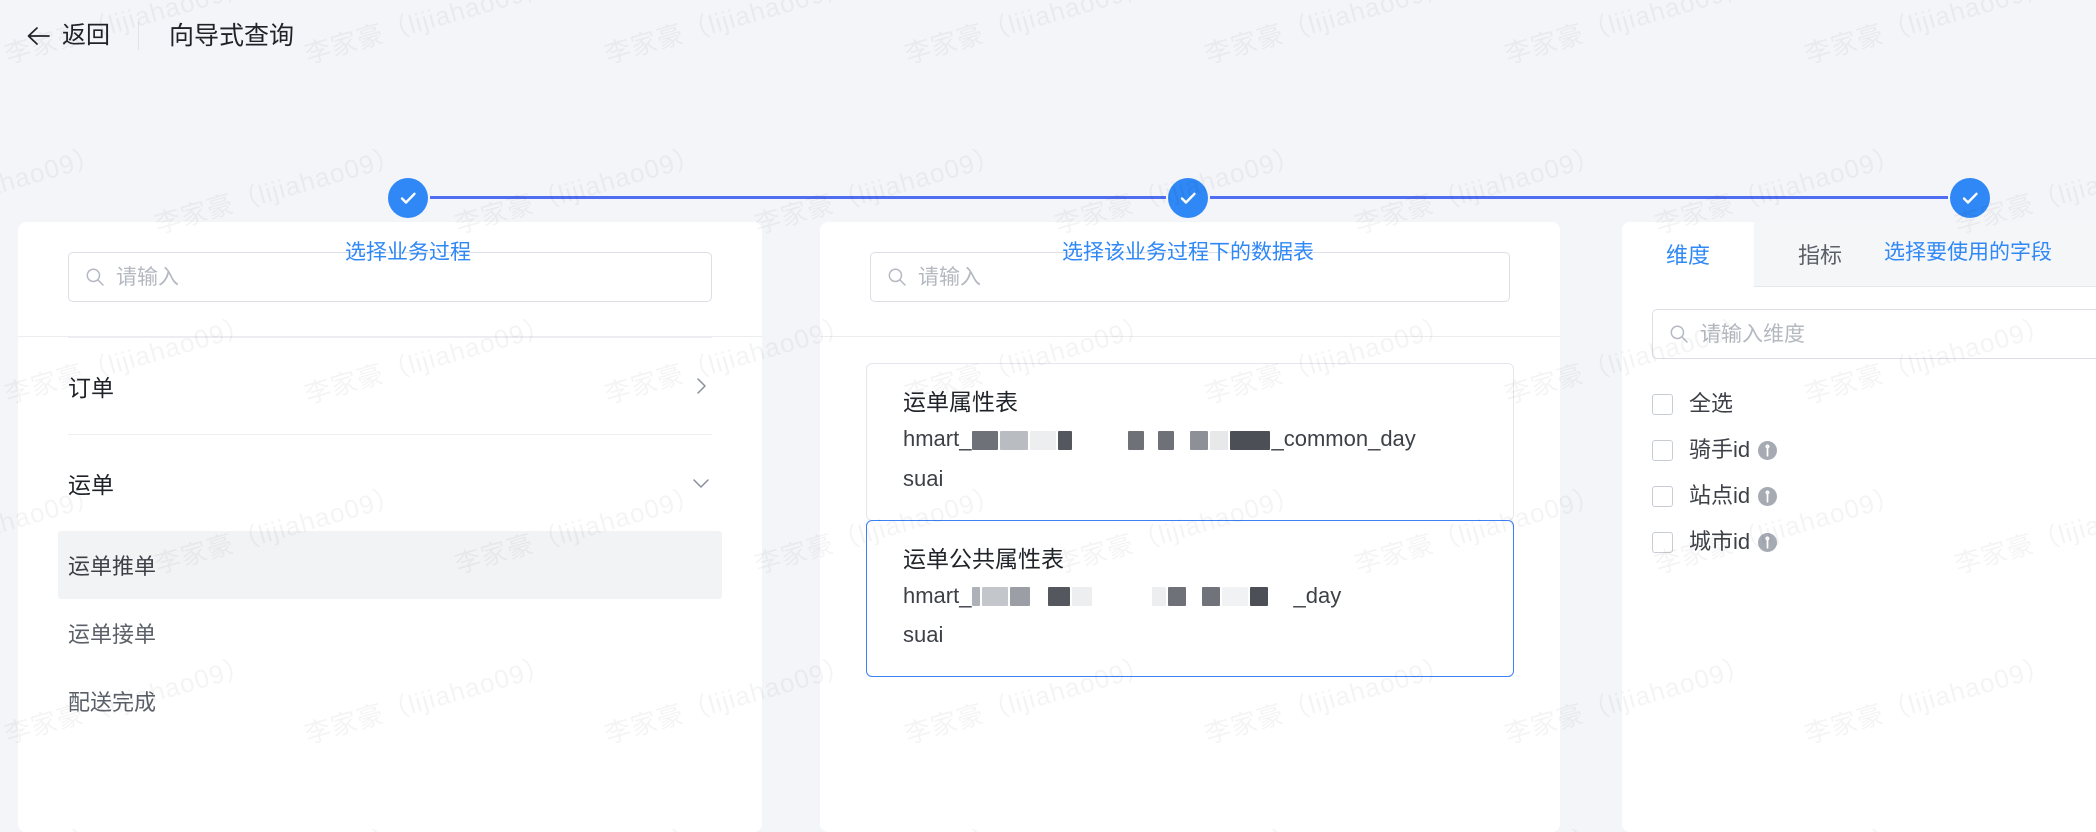 Image resolution: width=2096 pixels, height=832 pixels. Describe the element at coordinates (1662, 450) in the screenshot. I see `checkbox-rider-id` at that location.